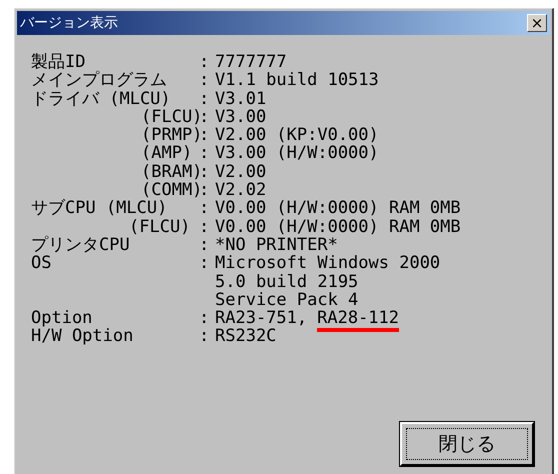  Describe the element at coordinates (240, 99) in the screenshot. I see `info-value: V3.01` at that location.